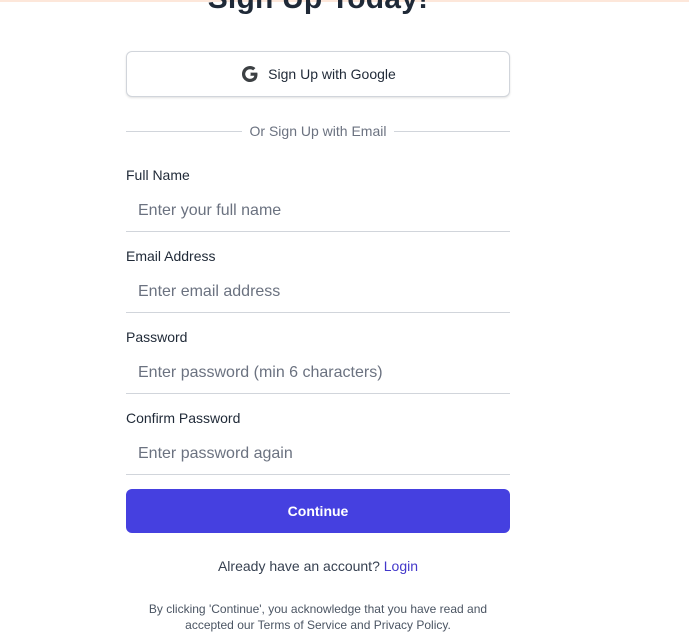 The image size is (689, 640). I want to click on full-name-label: Full Name, so click(158, 175).